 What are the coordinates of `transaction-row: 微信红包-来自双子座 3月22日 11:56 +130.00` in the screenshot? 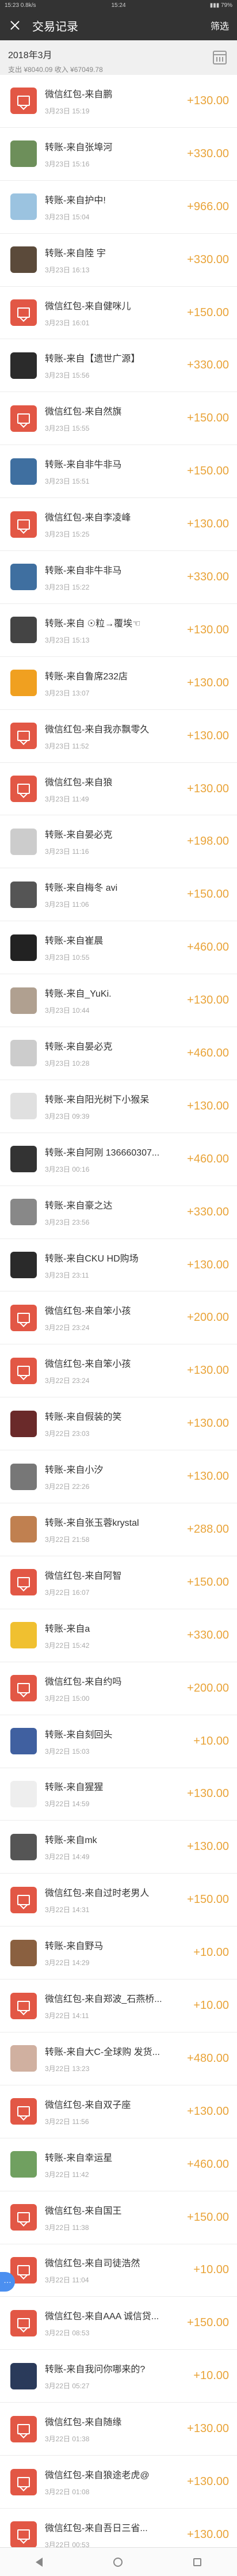 It's located at (118, 2111).